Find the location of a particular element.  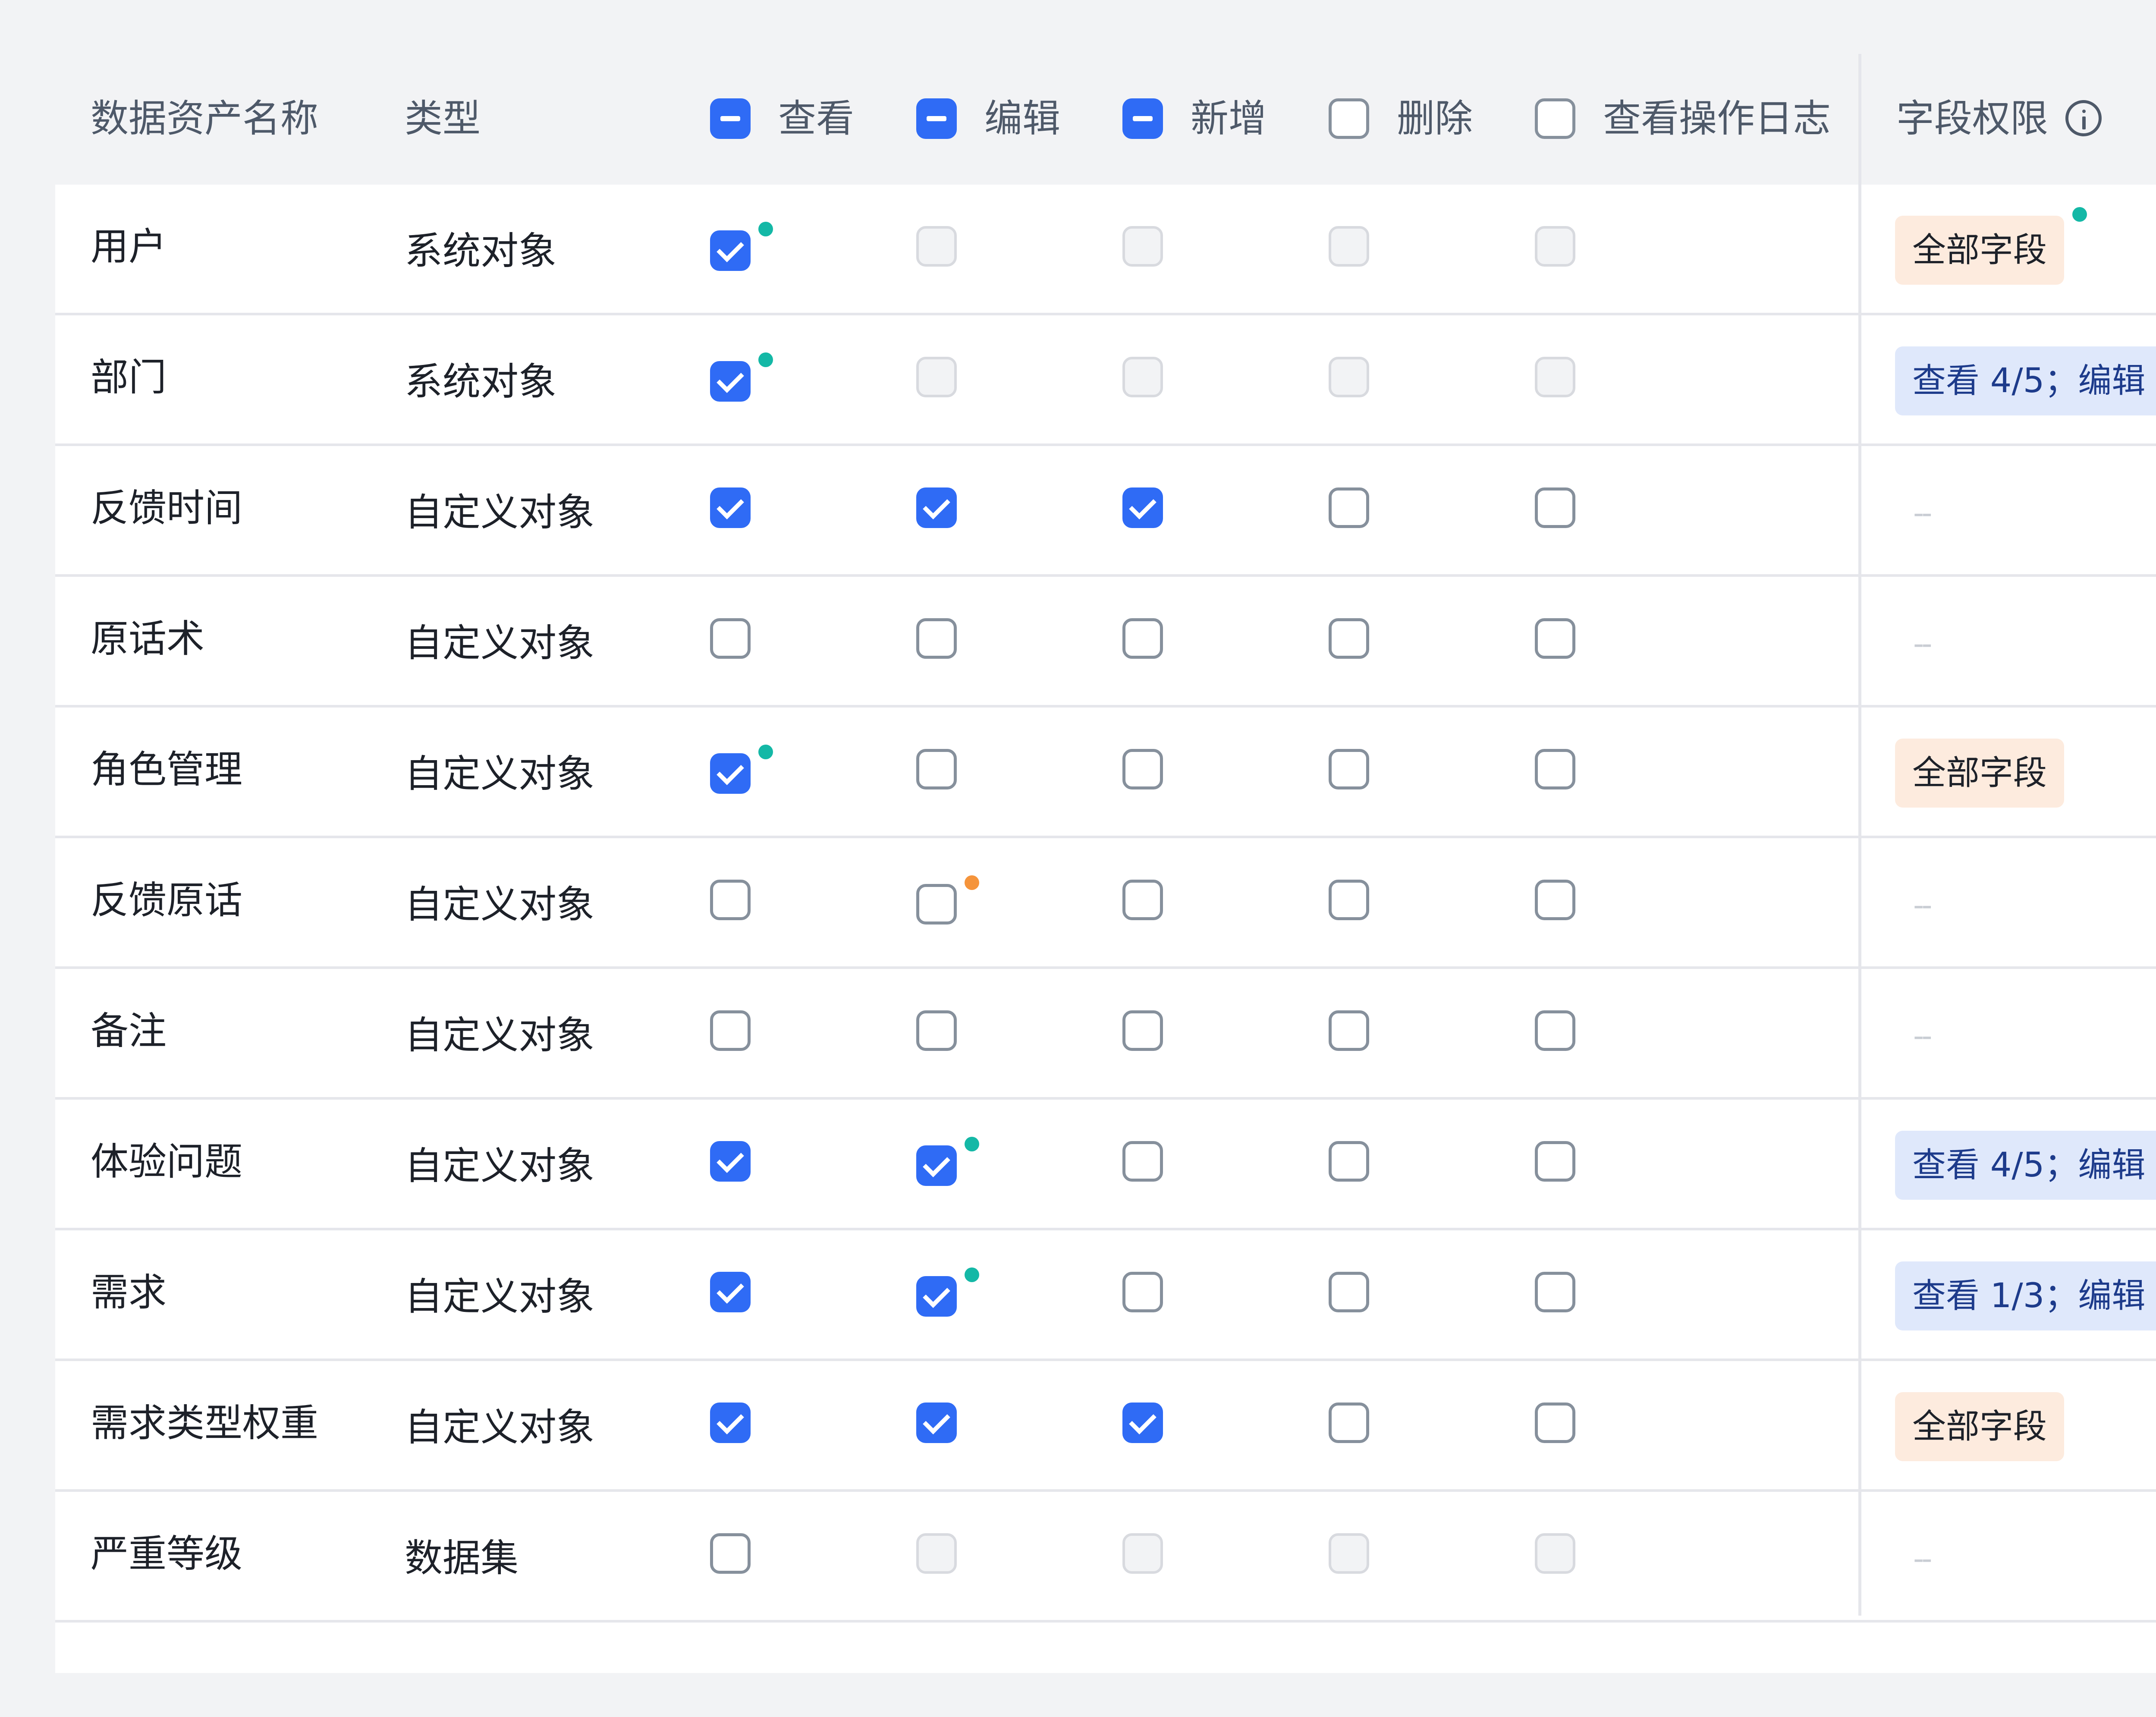

asset-name: 备注 is located at coordinates (129, 1031).